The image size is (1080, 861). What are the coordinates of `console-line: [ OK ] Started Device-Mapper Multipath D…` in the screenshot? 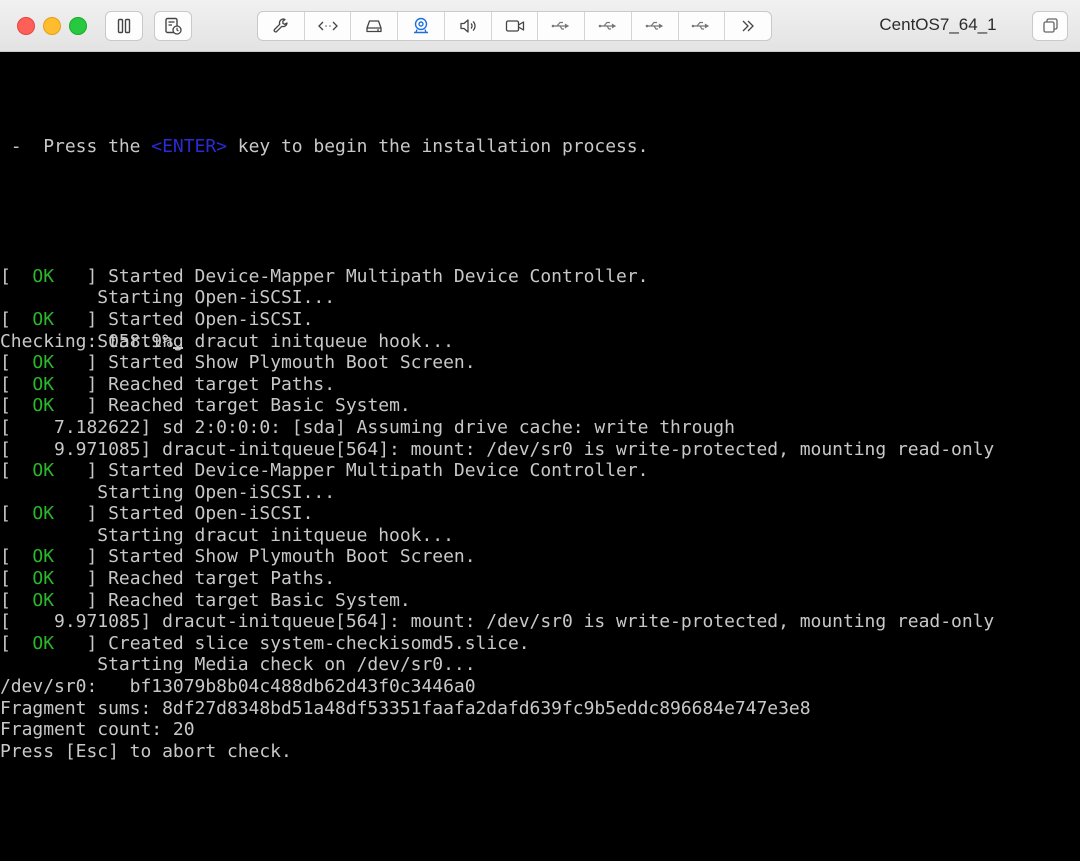 It's located at (497, 277).